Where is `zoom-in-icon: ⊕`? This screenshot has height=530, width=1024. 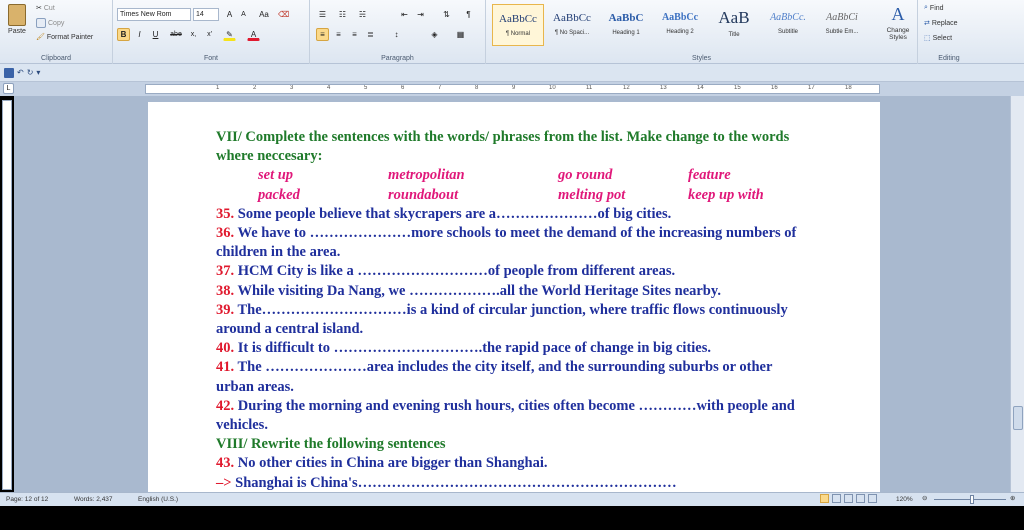
zoom-in-icon: ⊕ is located at coordinates (1012, 498).